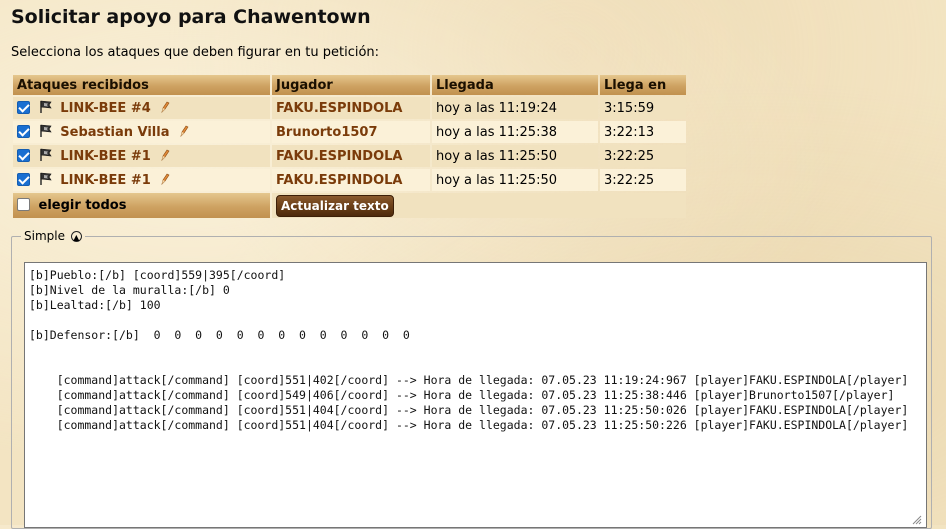 The width and height of the screenshot is (946, 529). Describe the element at coordinates (44, 236) in the screenshot. I see `simple-legend-label: Simple` at that location.